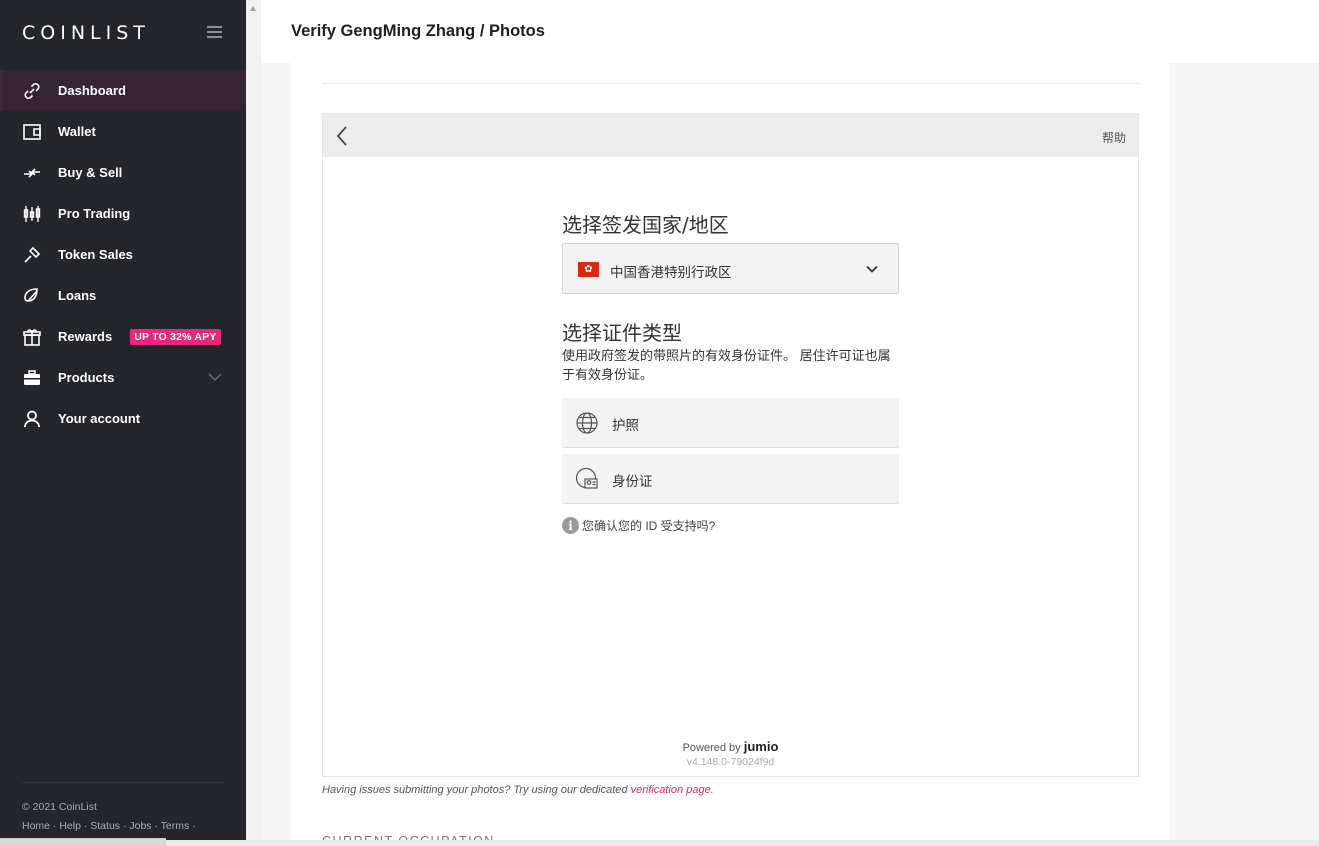 Image resolution: width=1319 pixels, height=846 pixels. I want to click on sidebar-item-pro-trading: Pro Trading, so click(123, 213).